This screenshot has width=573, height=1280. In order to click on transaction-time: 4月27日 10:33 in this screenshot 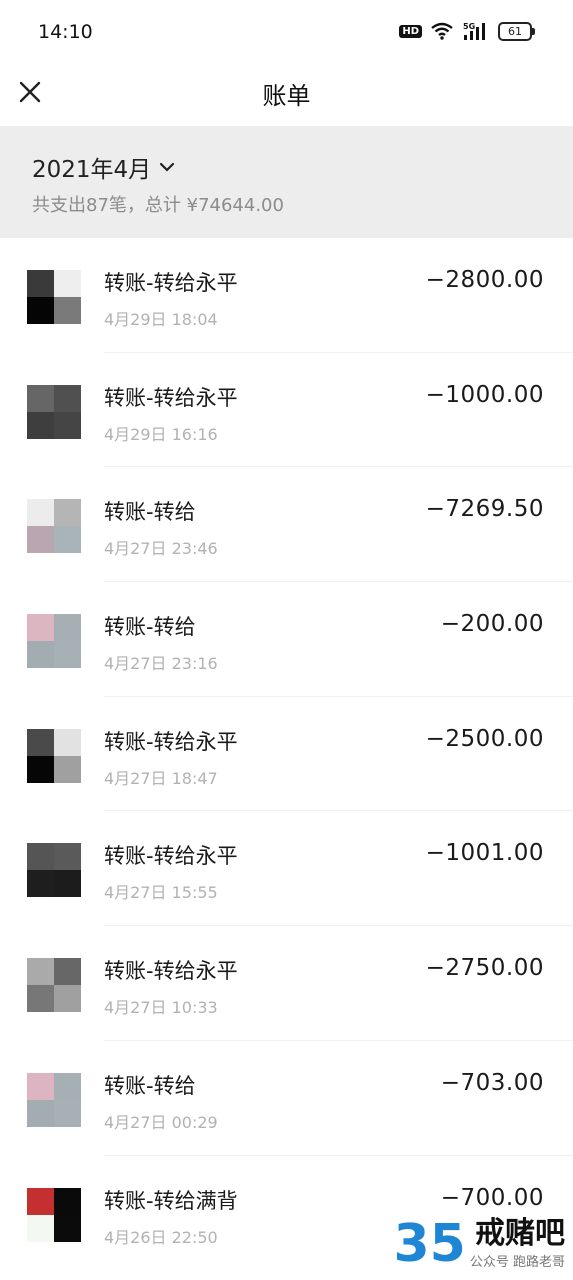, I will do `click(161, 1008)`.